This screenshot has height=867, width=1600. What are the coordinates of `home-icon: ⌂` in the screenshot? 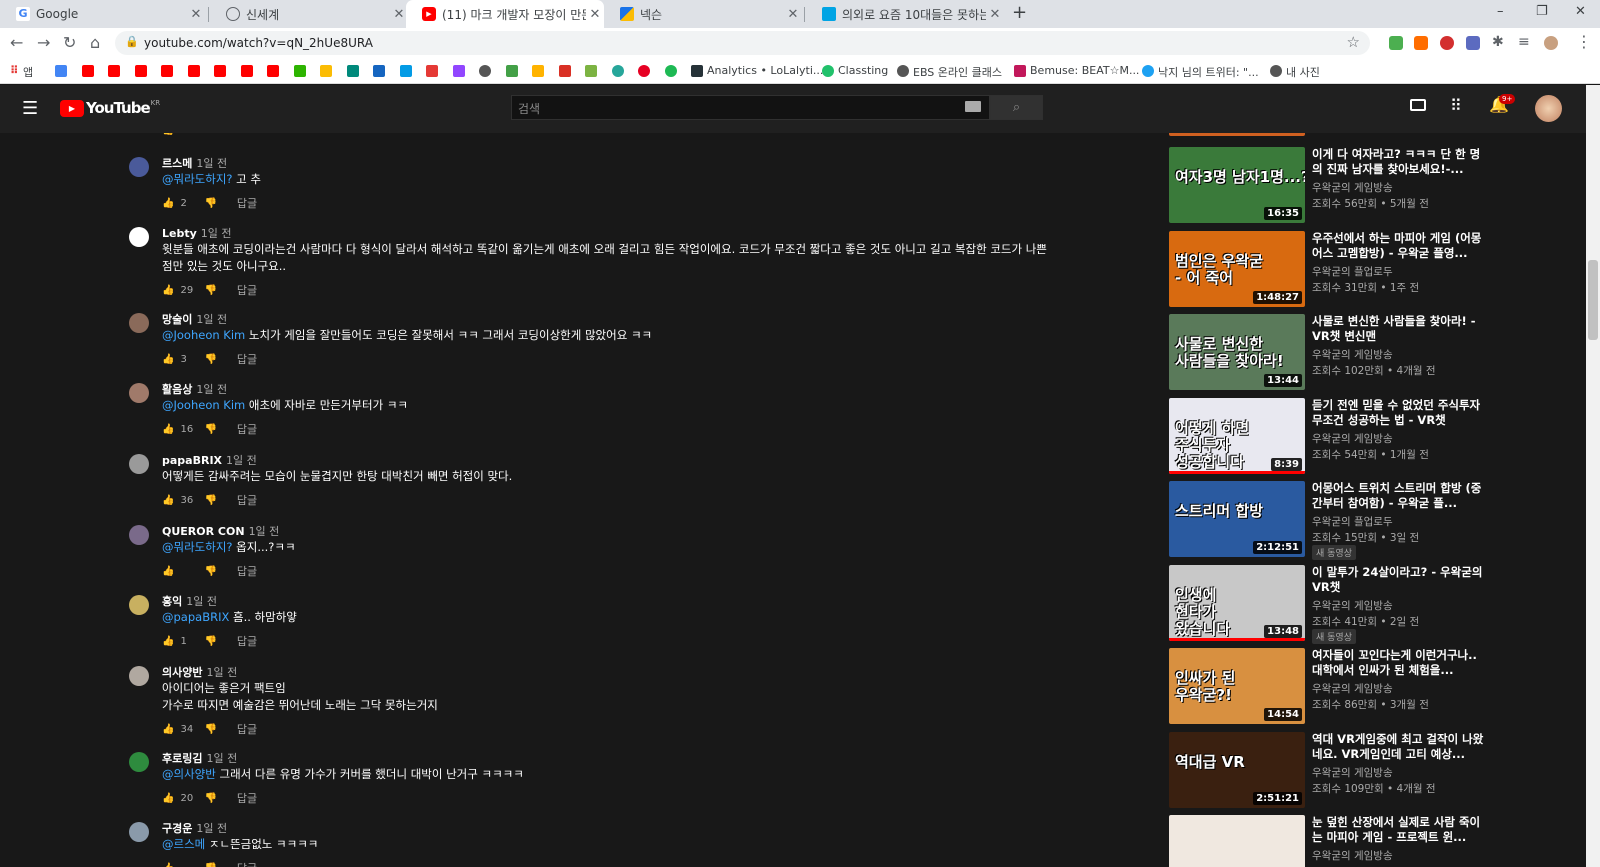 It's located at (95, 42).